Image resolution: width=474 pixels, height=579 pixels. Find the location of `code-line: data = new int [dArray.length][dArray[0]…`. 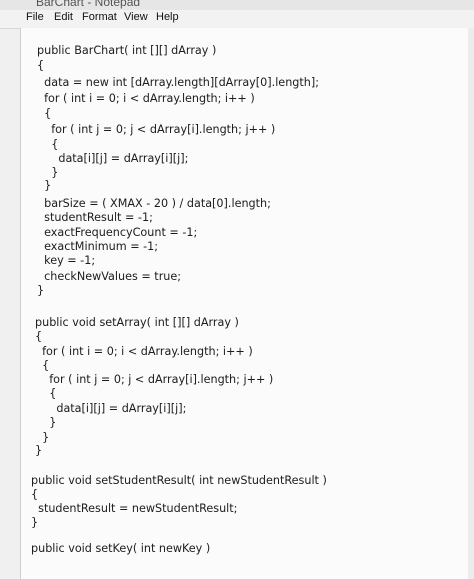

code-line: data = new int [dArray.length][dArray[0]… is located at coordinates (178, 82).